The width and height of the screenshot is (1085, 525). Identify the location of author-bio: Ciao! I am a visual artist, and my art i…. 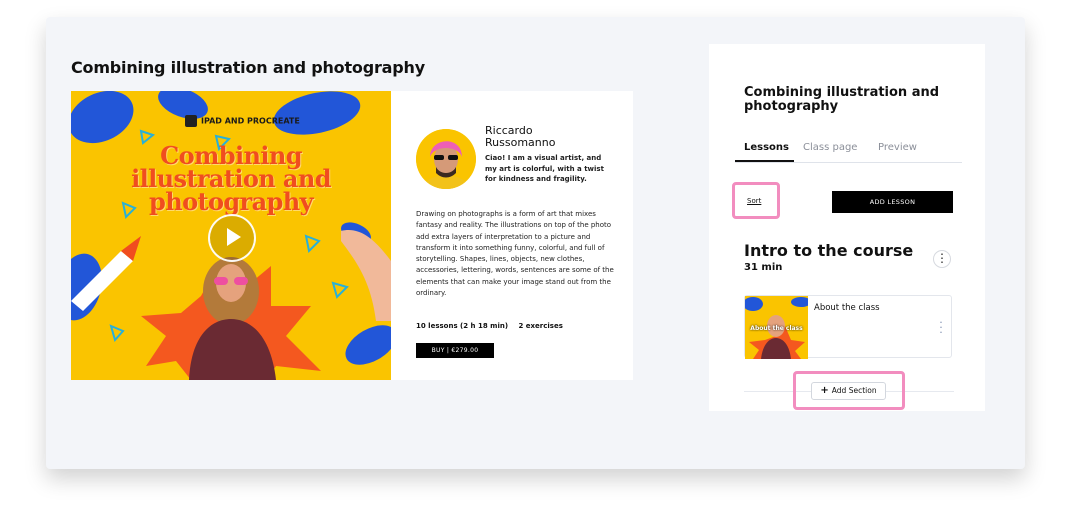
(544, 168).